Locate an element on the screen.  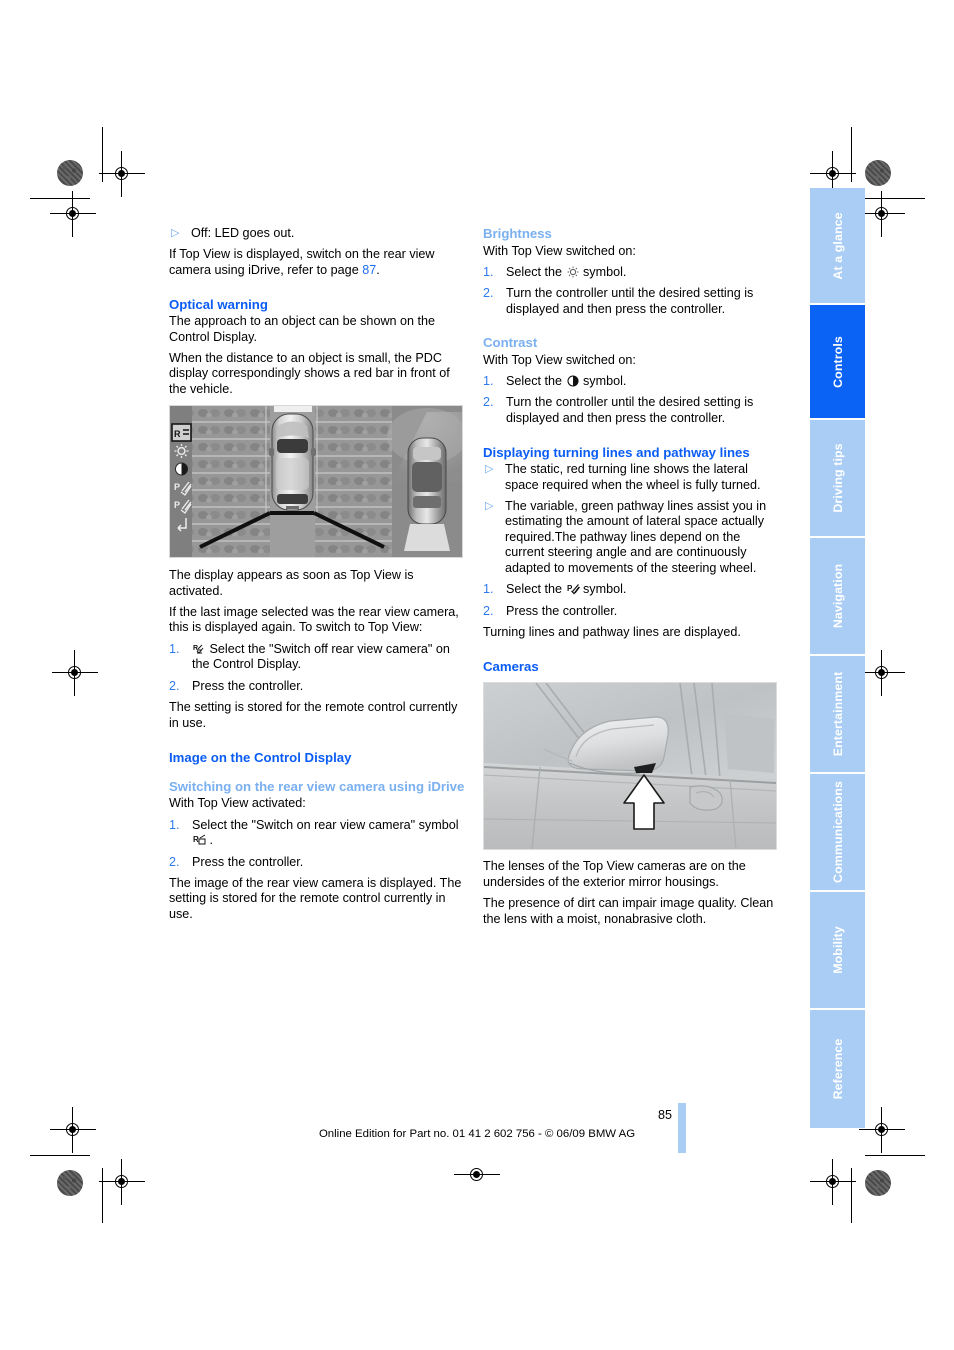
bullet-led-off-text: Off: LED goes out. is located at coordinates (243, 233).